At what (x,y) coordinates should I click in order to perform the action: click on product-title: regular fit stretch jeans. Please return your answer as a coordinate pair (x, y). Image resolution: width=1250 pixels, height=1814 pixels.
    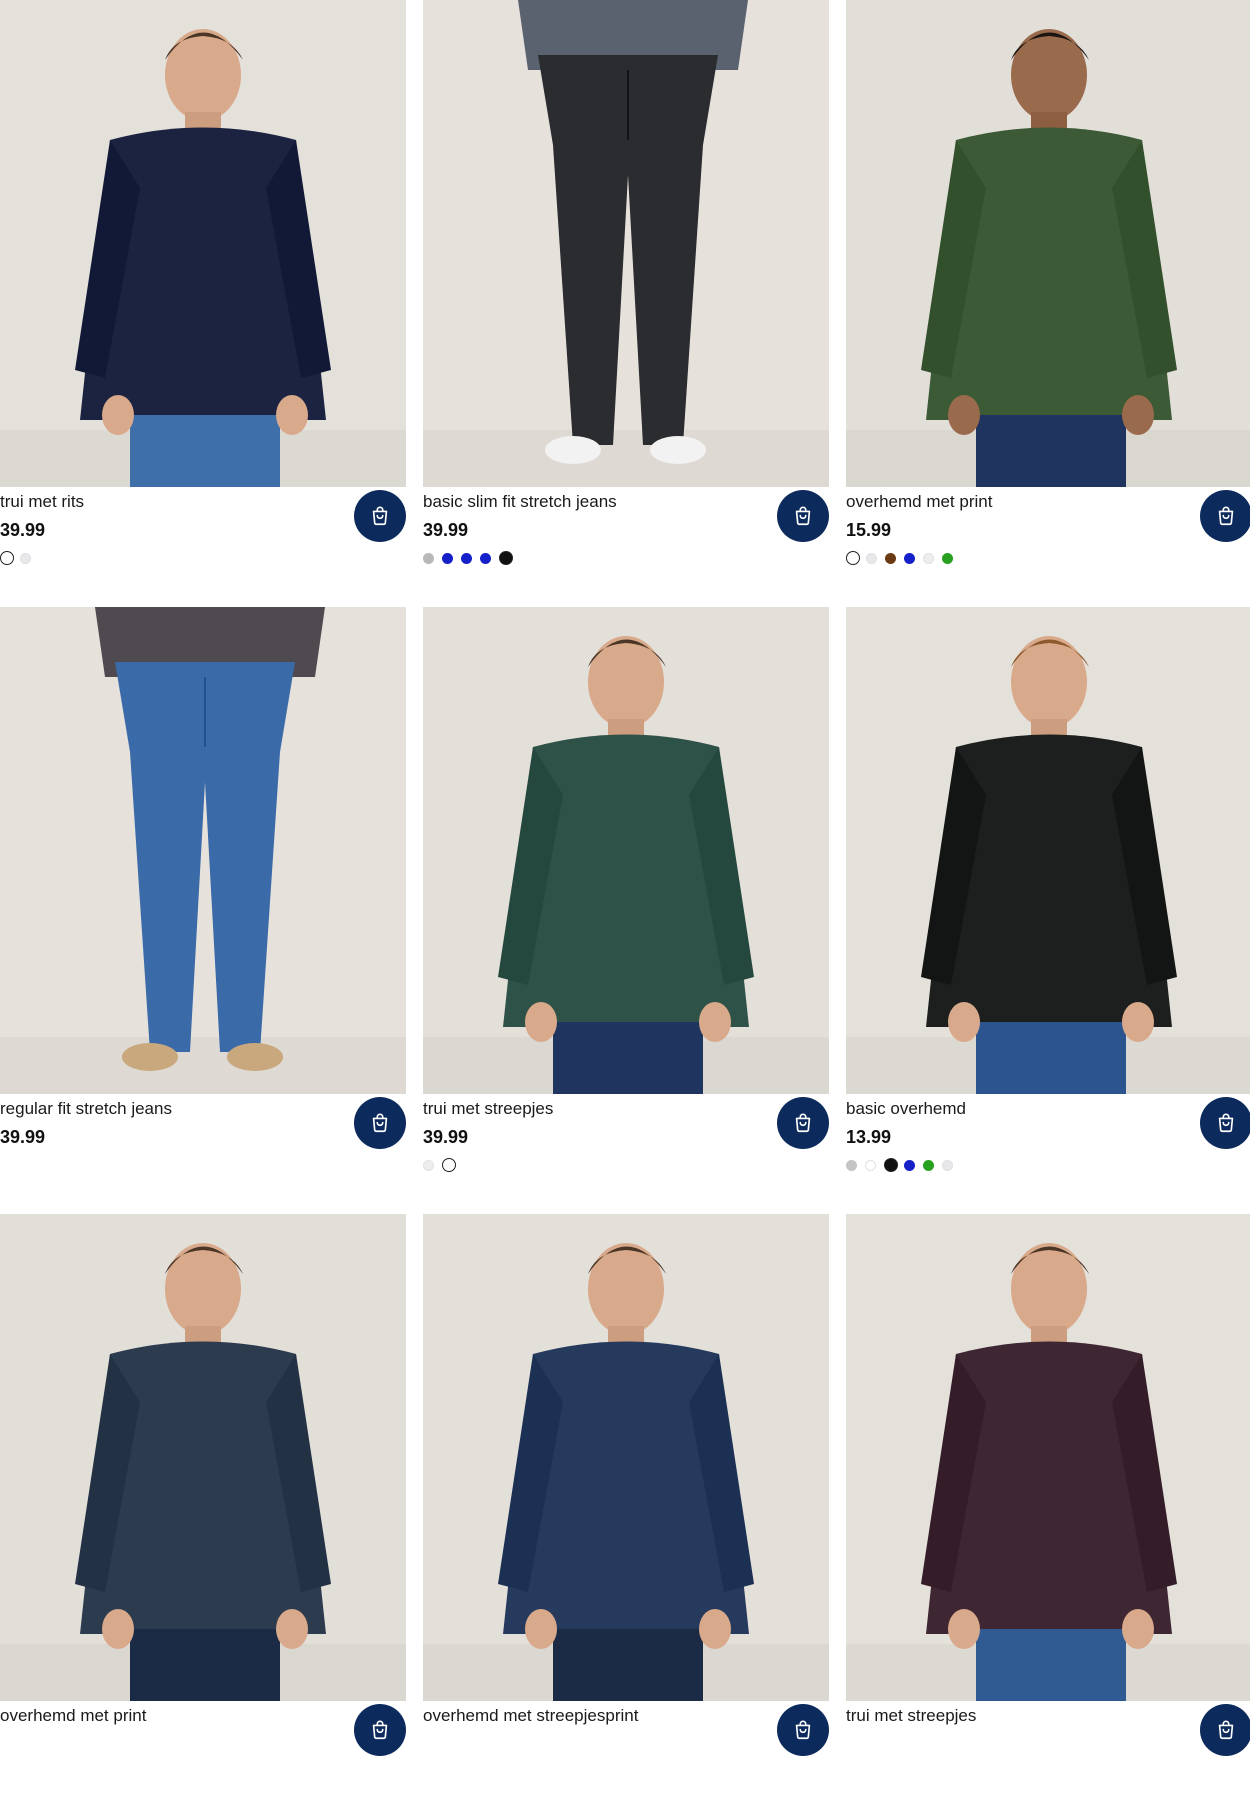
    Looking at the image, I should click on (86, 1109).